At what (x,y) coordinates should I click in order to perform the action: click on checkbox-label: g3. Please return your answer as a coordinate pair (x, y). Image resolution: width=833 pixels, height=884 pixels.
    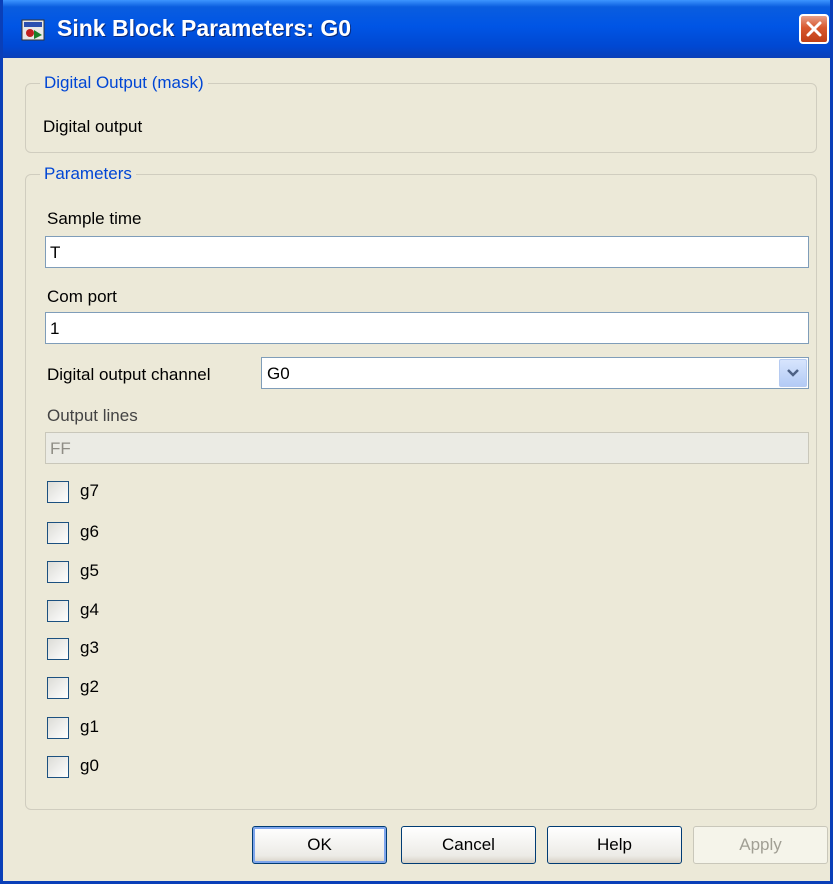
    Looking at the image, I should click on (89, 647).